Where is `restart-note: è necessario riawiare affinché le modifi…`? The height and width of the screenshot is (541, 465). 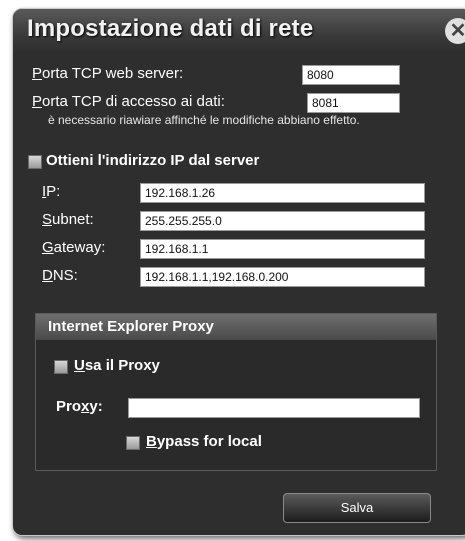 restart-note: è necessario riawiare affinché le modifi… is located at coordinates (204, 120).